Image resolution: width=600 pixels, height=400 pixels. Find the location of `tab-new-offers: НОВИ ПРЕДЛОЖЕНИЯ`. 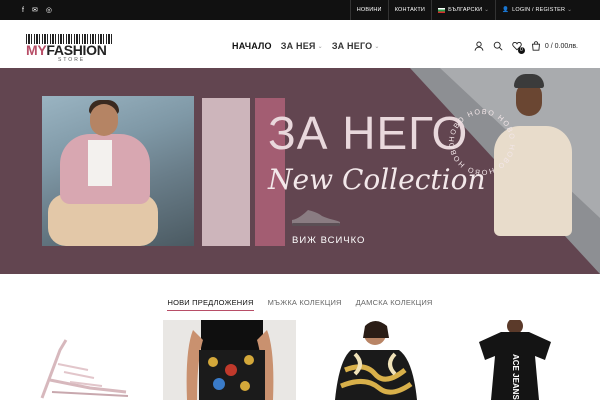

tab-new-offers: НОВИ ПРЕДЛОЖЕНИЯ is located at coordinates (210, 304).